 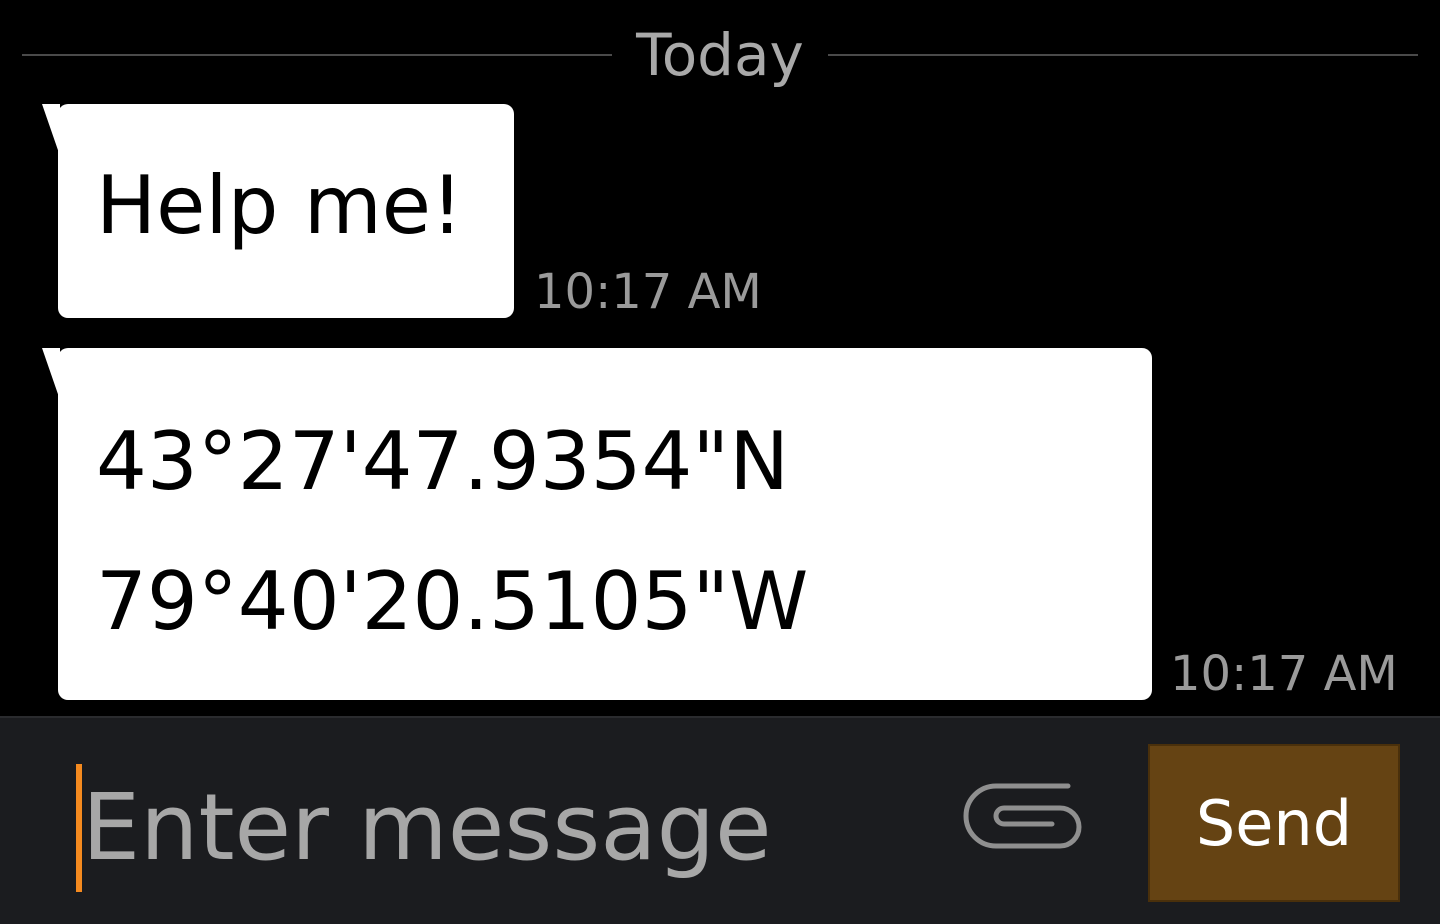 I want to click on paperclip-icon, so click(x=1022, y=816).